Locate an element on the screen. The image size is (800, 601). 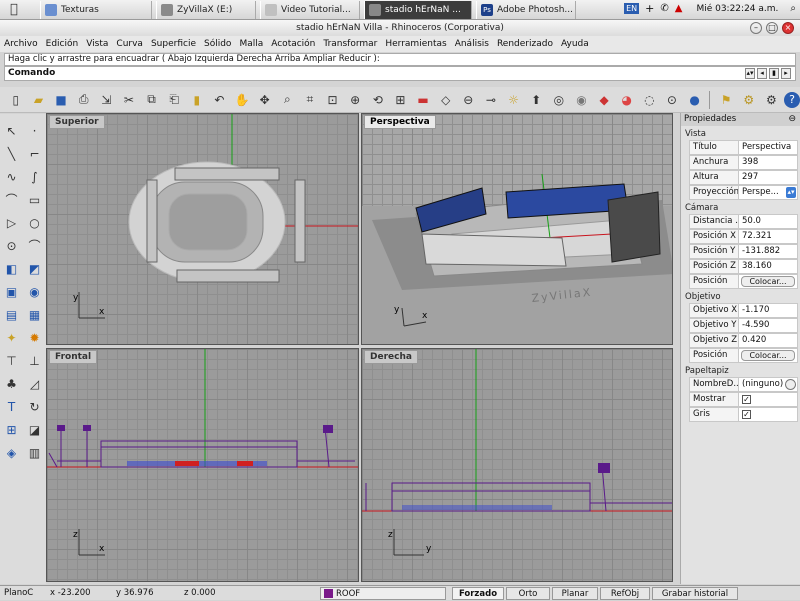
zoom-extents-icon: ⊡ is located at coordinates (333, 100).